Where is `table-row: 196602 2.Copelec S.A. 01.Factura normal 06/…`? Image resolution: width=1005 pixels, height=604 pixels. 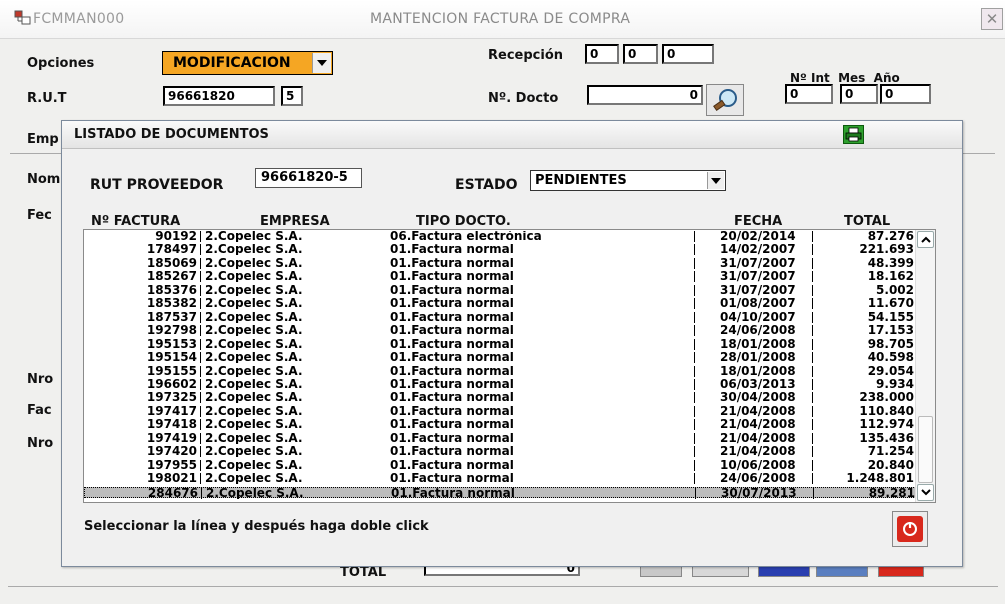
table-row: 196602 2.Copelec S.A. 01.Factura normal 06/… is located at coordinates (500, 384).